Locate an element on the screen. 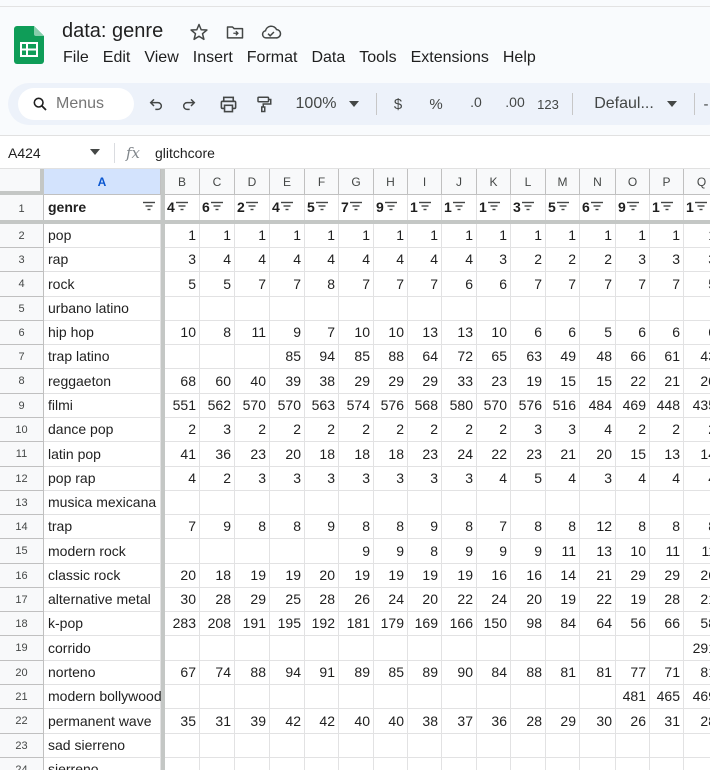 This screenshot has height=770, width=710. column-header-l: L is located at coordinates (528, 182).